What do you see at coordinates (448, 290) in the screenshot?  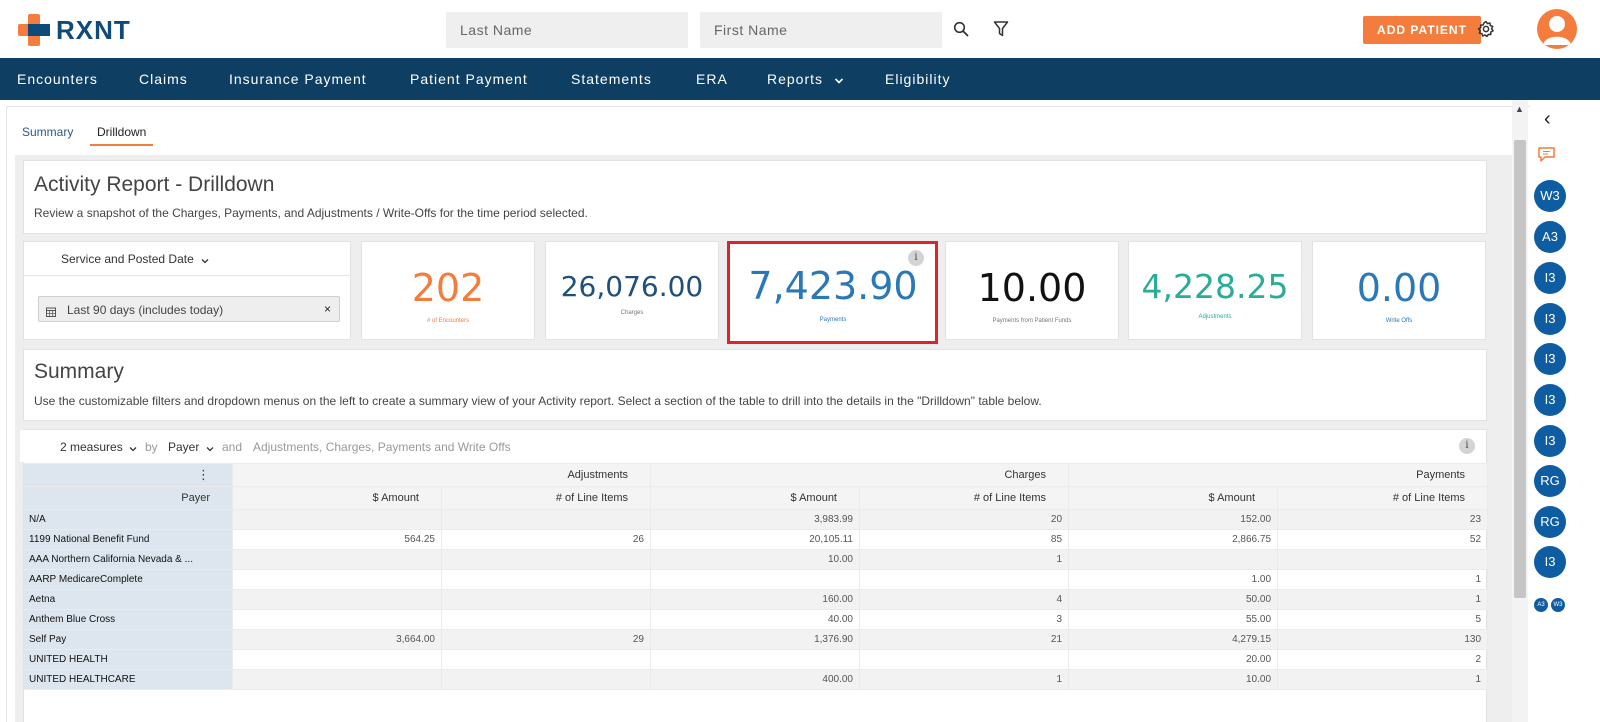 I see `kpi-card-encounters: 202 # of Encounters` at bounding box center [448, 290].